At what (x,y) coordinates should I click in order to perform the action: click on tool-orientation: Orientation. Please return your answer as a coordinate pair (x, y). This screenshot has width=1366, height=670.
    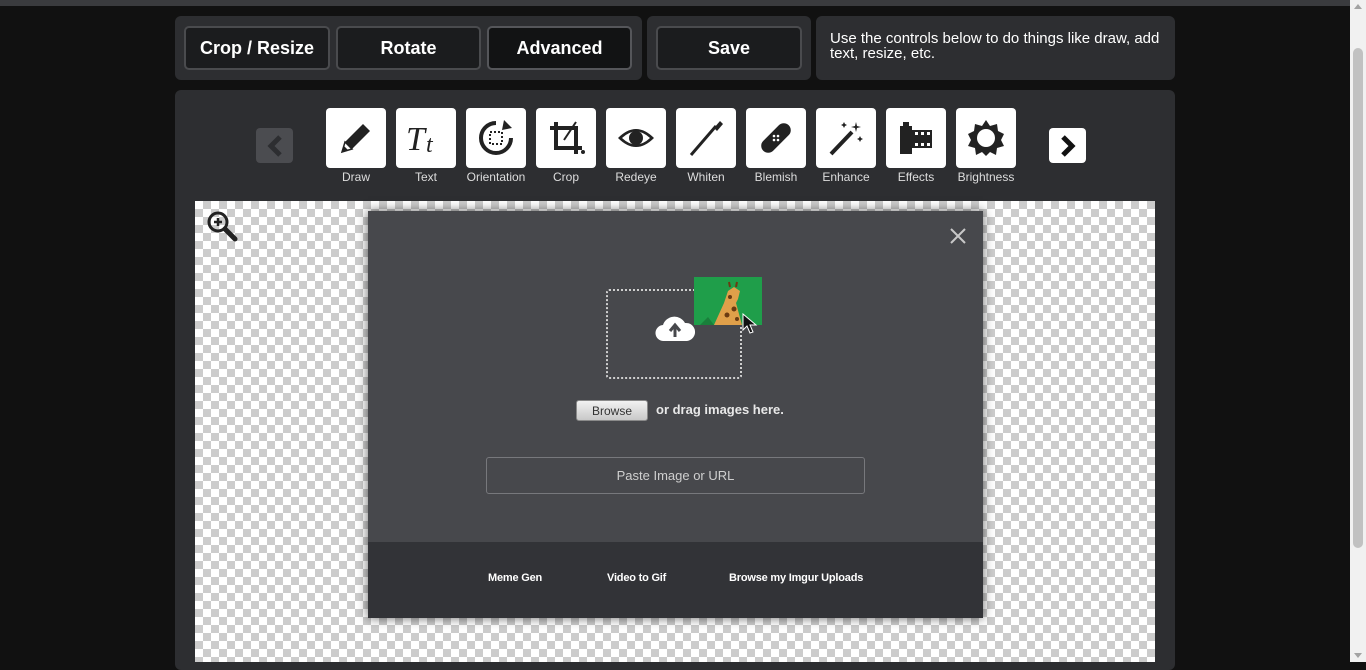
    Looking at the image, I should click on (496, 146).